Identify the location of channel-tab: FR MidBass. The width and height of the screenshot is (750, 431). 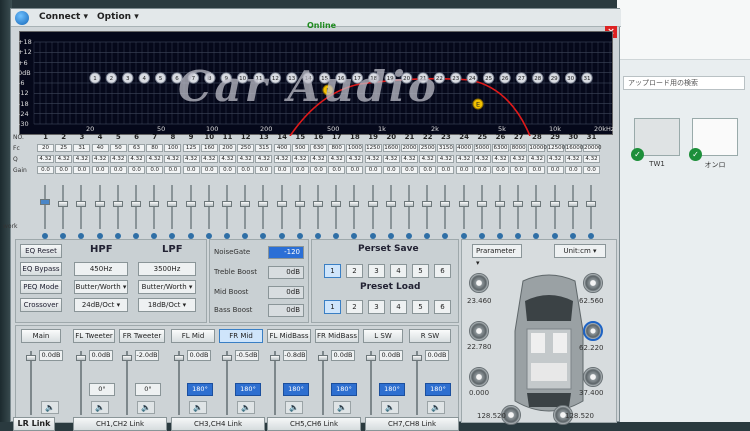
(337, 336).